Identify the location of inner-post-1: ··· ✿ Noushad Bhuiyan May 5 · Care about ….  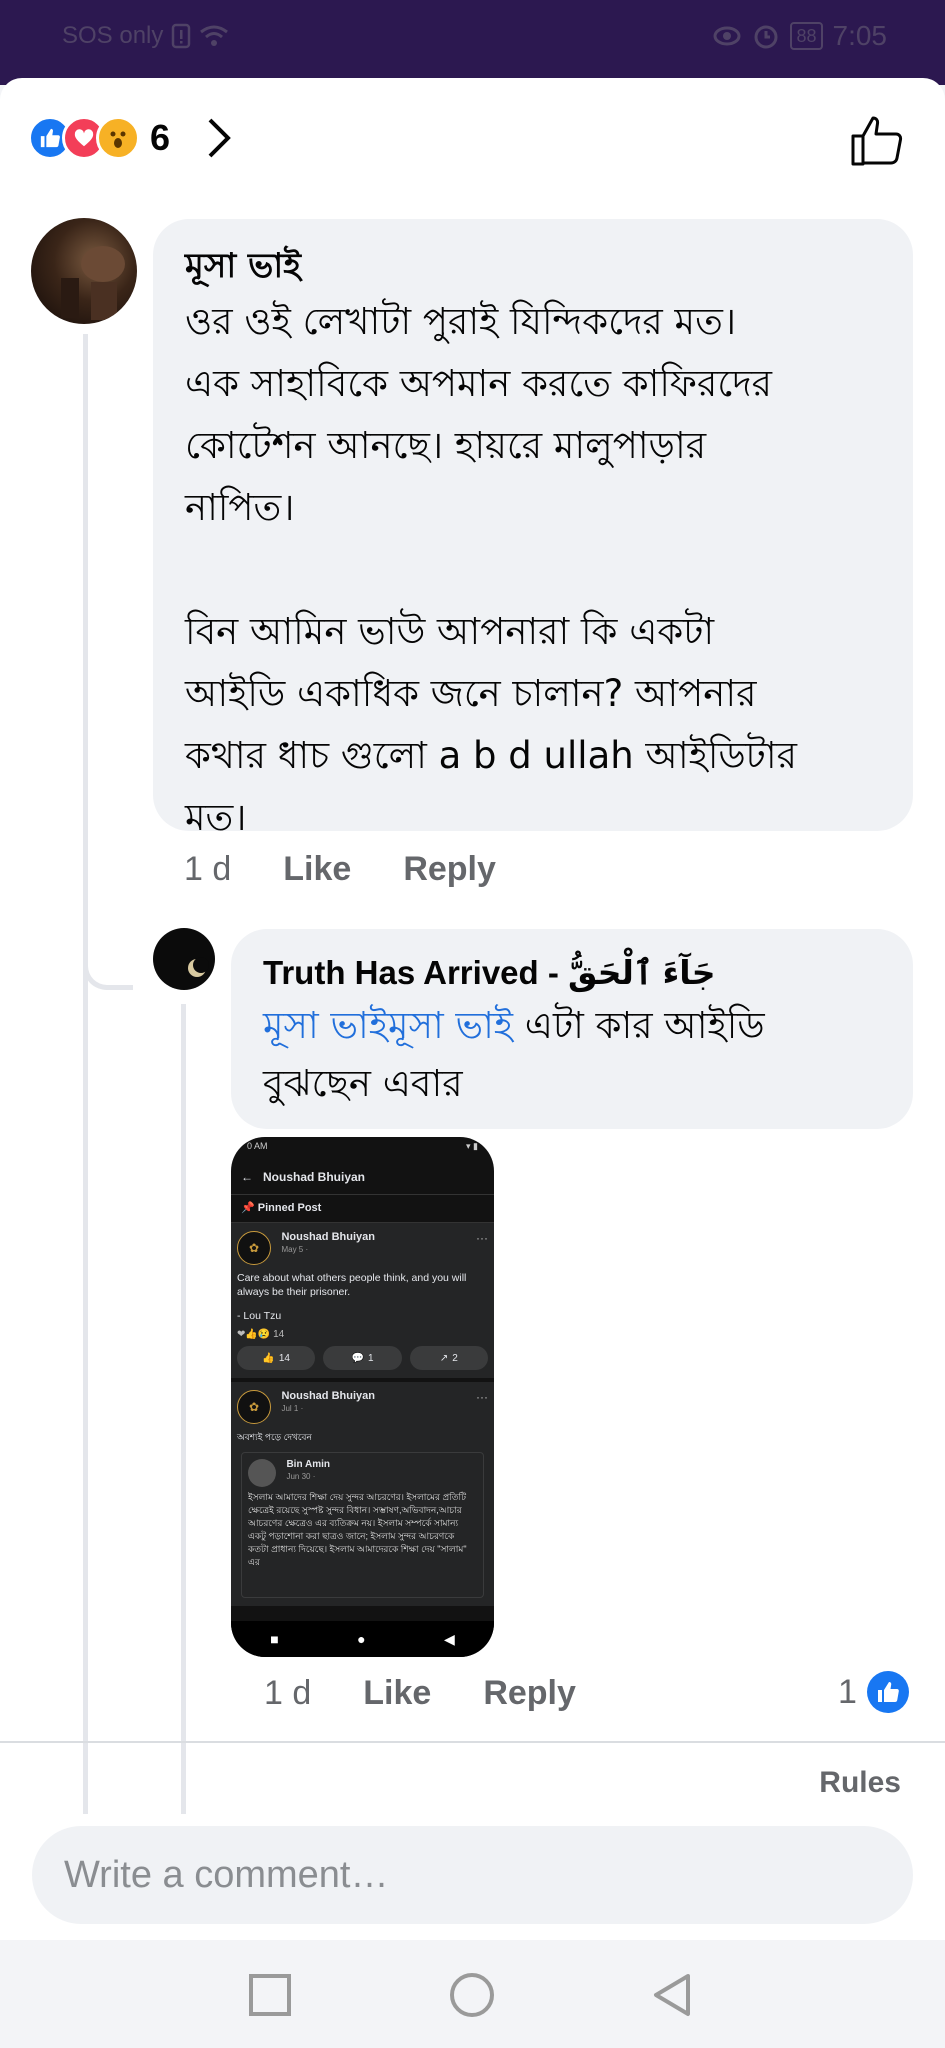
(362, 1300).